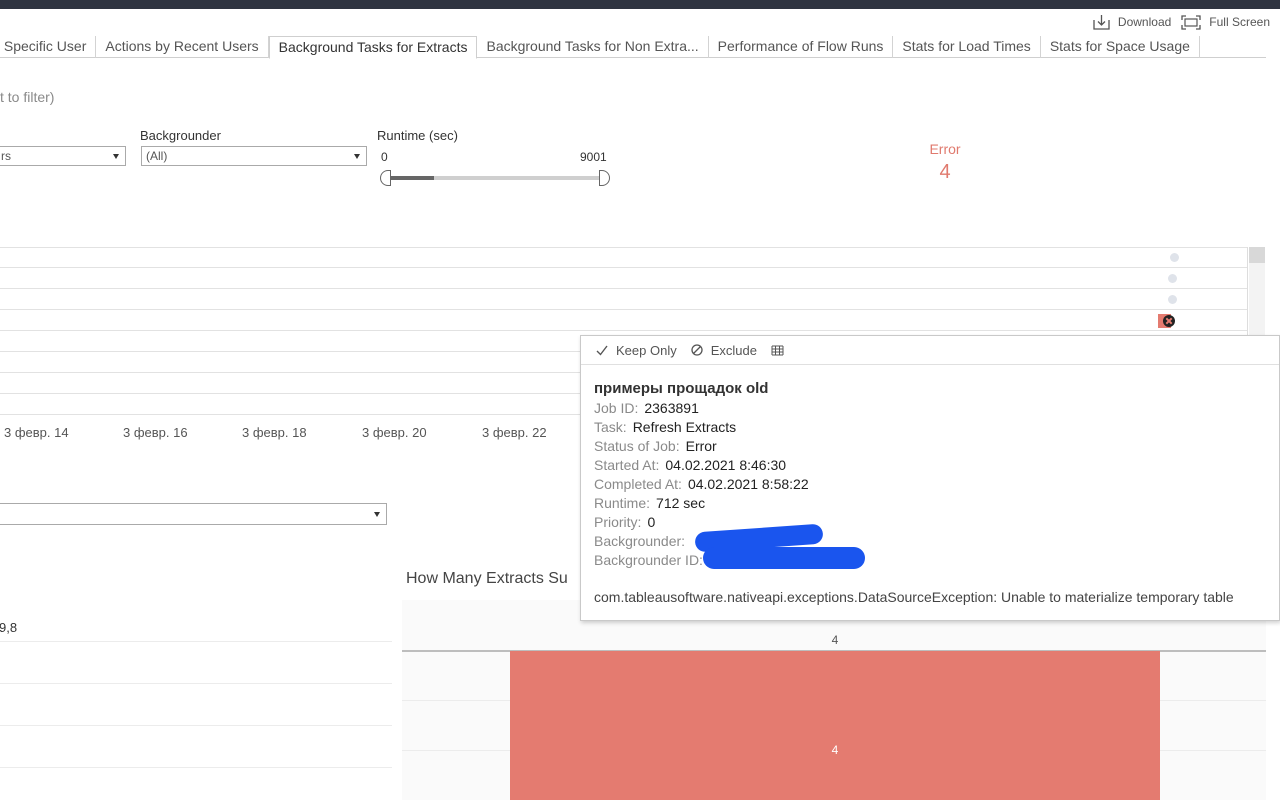 This screenshot has height=800, width=1280. Describe the element at coordinates (487, 578) in the screenshot. I see `chart-title: How Many Extracts Su` at that location.